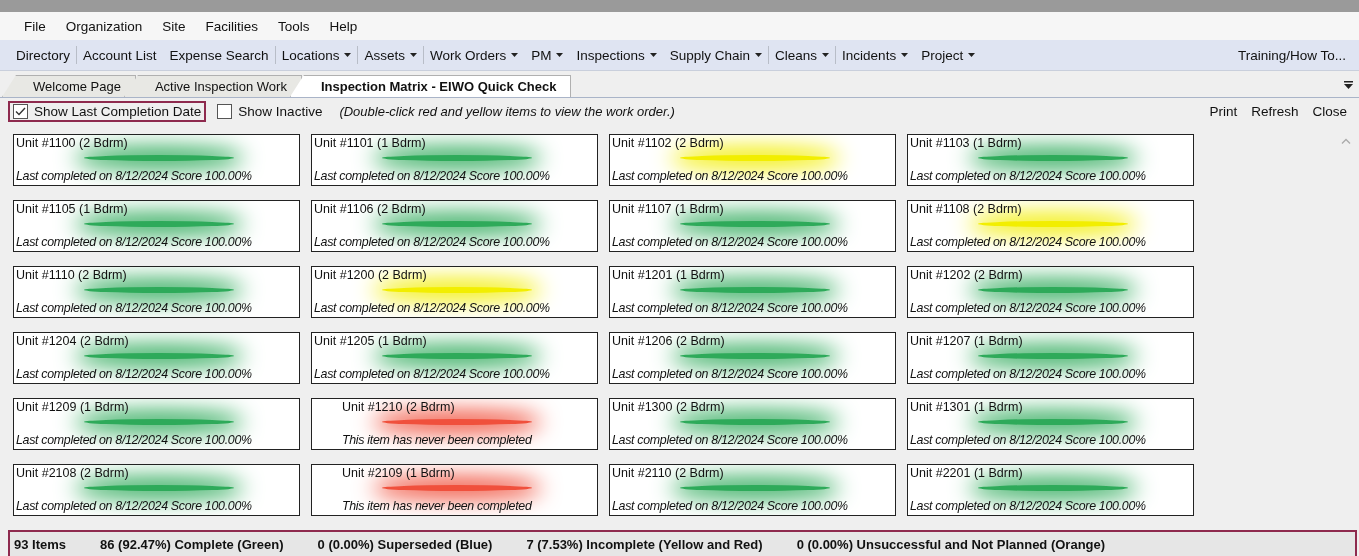 Image resolution: width=1359 pixels, height=556 pixels. Describe the element at coordinates (617, 55) in the screenshot. I see `toolbar-item: Inspections` at that location.